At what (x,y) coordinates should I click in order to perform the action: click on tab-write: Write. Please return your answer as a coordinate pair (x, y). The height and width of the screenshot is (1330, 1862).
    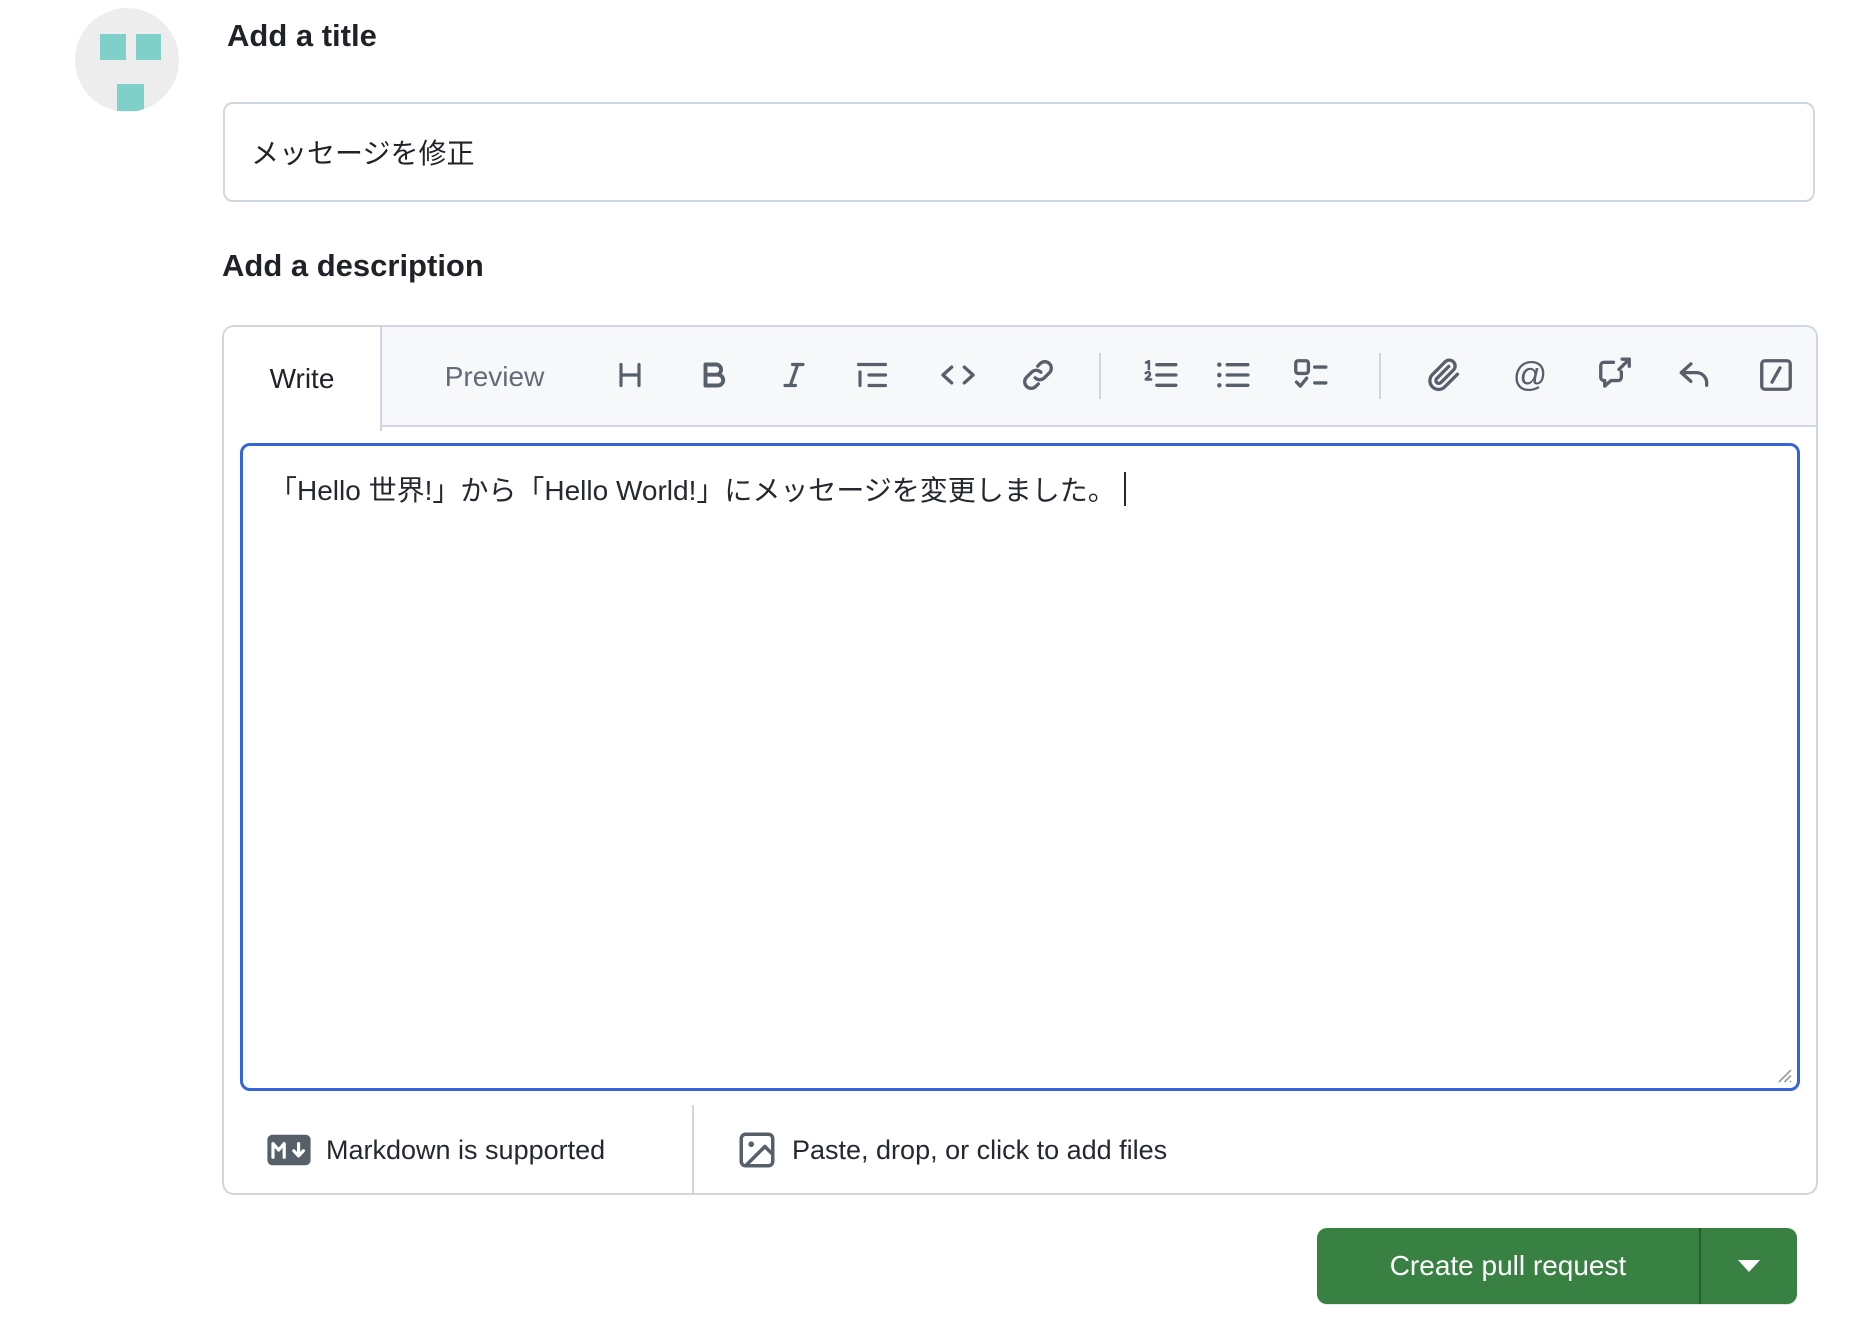
    Looking at the image, I should click on (303, 379).